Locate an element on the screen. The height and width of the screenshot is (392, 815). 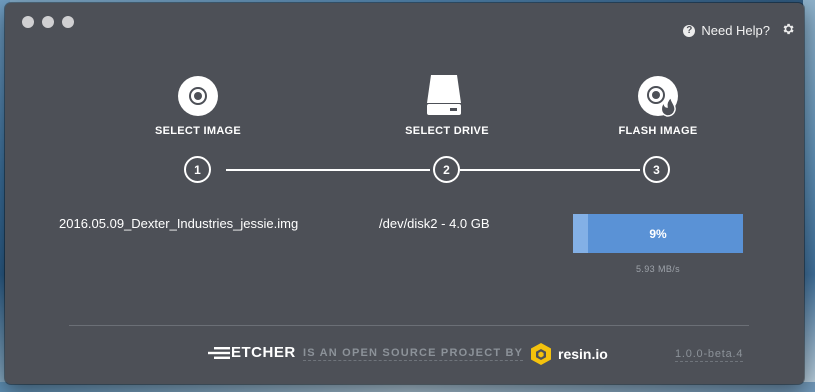
step-circle-2: 2 is located at coordinates (446, 169).